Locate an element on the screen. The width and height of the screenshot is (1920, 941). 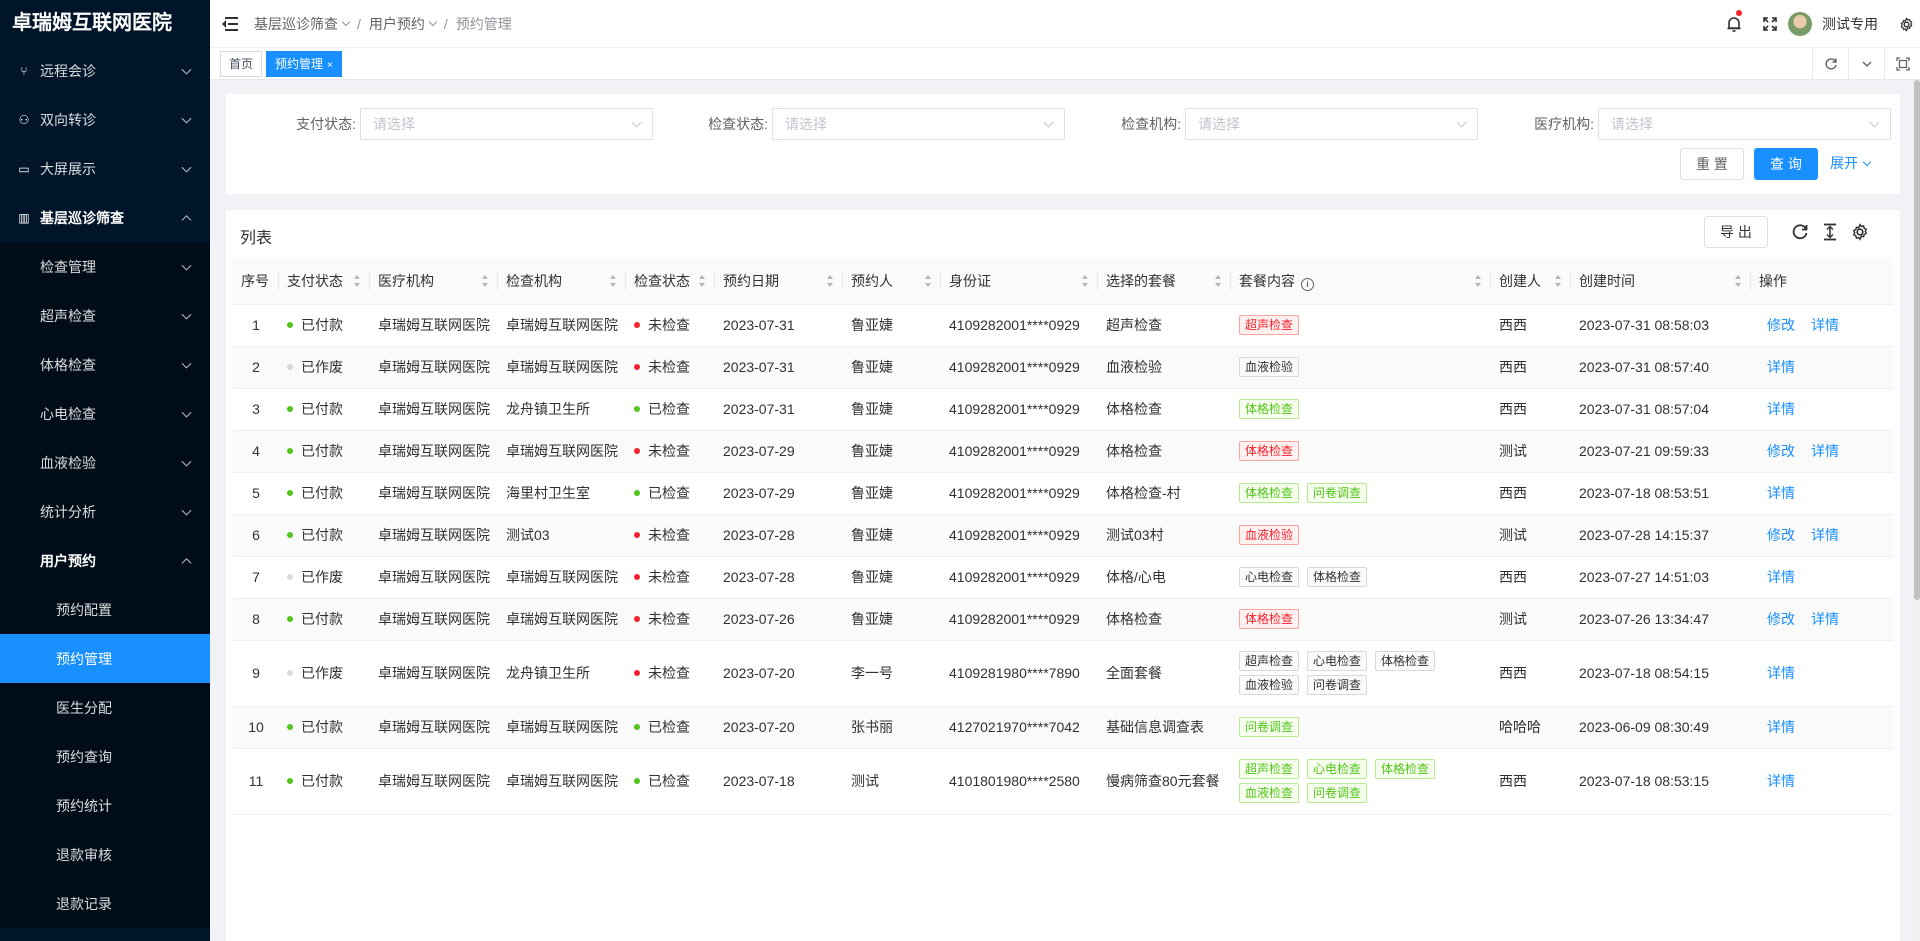
exam-org-select: 请选择 is located at coordinates (1331, 124).